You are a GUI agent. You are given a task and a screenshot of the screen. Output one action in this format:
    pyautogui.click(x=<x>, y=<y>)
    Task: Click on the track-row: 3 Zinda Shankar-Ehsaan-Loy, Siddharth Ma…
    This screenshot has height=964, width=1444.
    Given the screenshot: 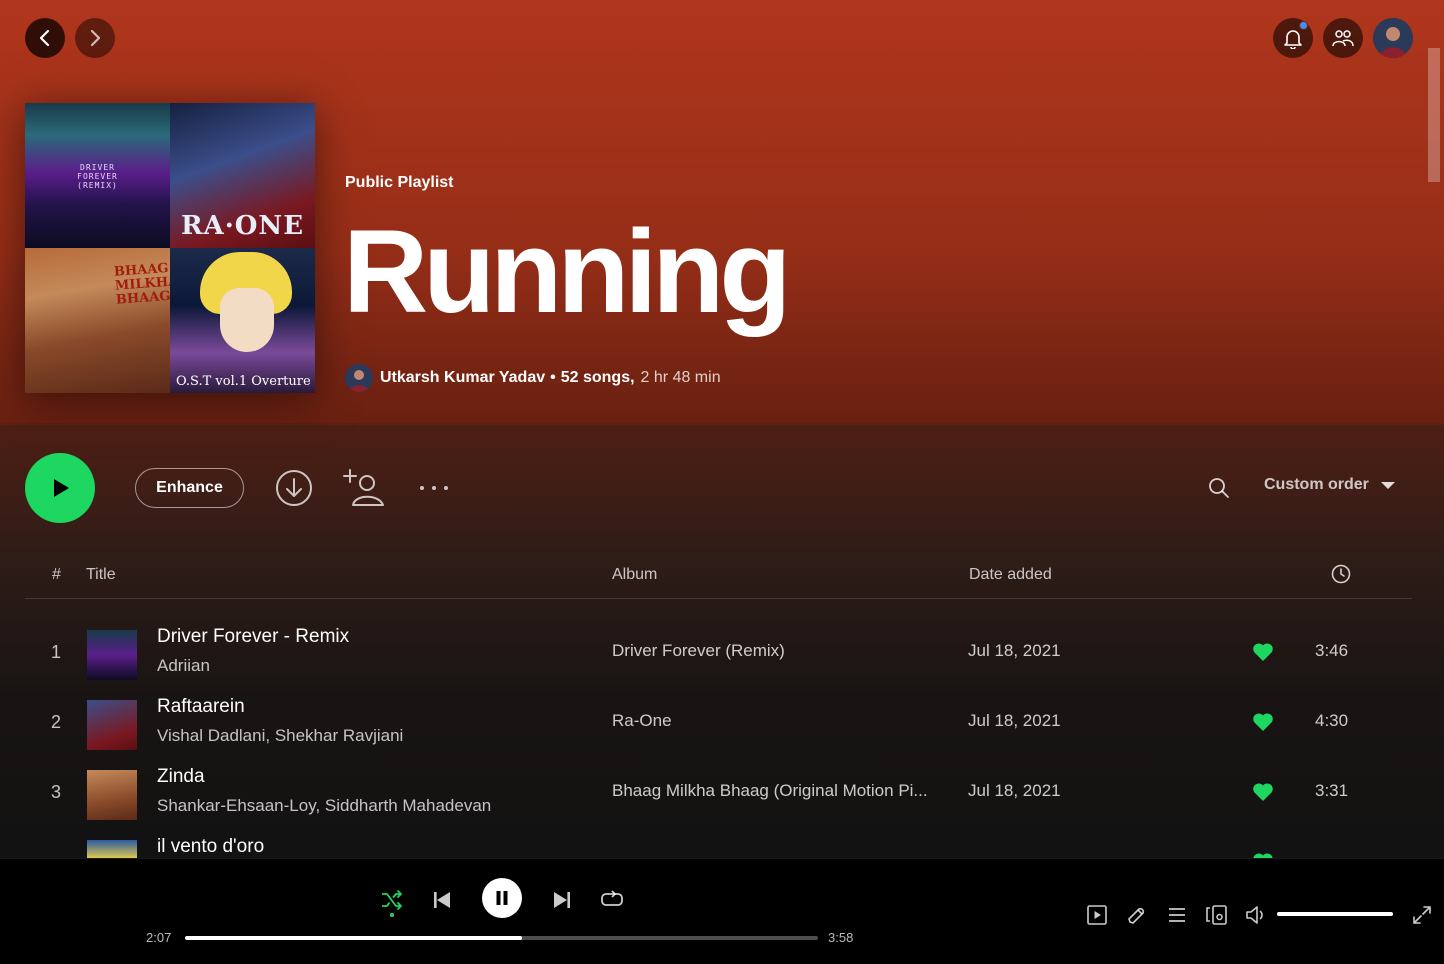 What is the action you would take?
    pyautogui.click(x=718, y=795)
    